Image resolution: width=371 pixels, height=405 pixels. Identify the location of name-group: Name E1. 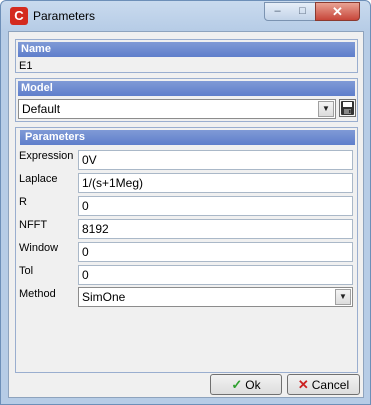
(186, 56).